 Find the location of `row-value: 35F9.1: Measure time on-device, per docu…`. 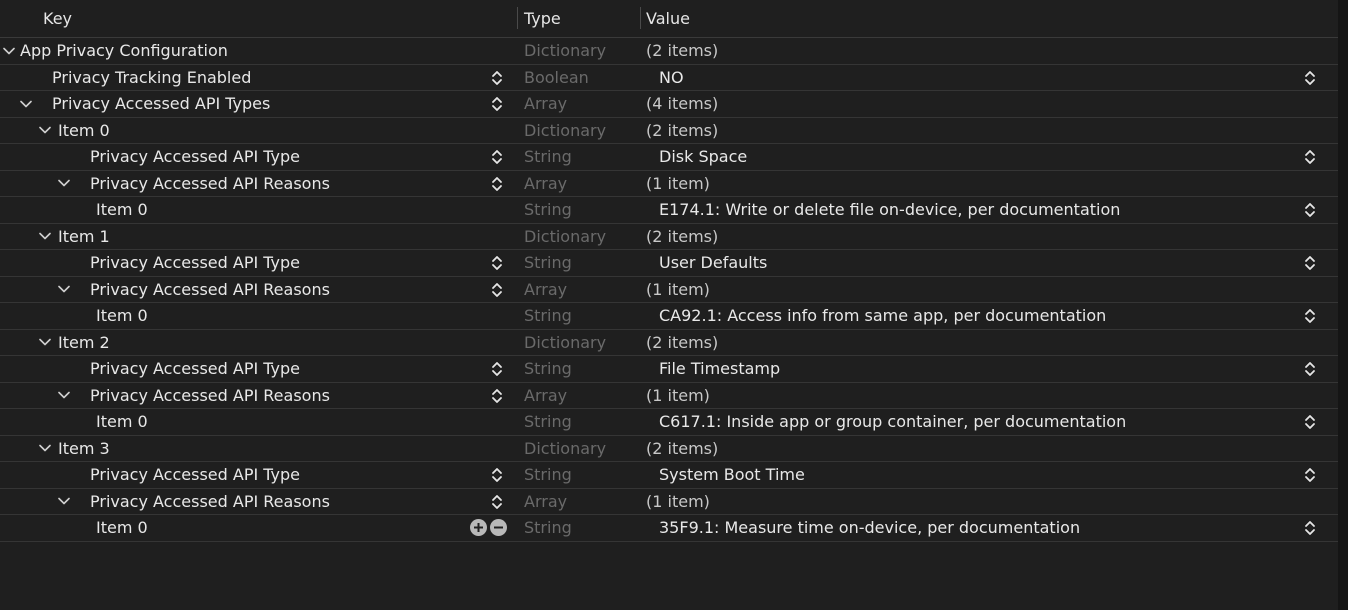

row-value: 35F9.1: Measure time on-device, per docu… is located at coordinates (869, 528).